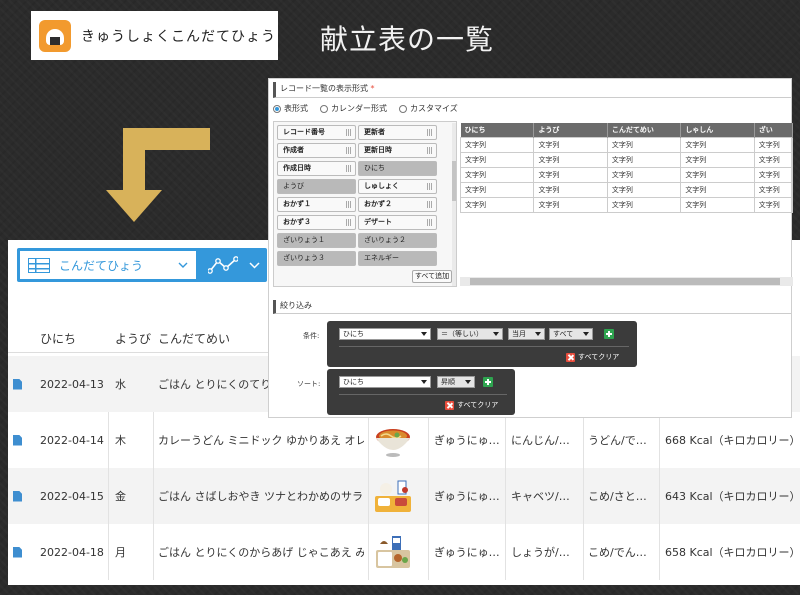 This screenshot has width=800, height=595. What do you see at coordinates (311, 336) in the screenshot?
I see `condition-label: 条件:` at bounding box center [311, 336].